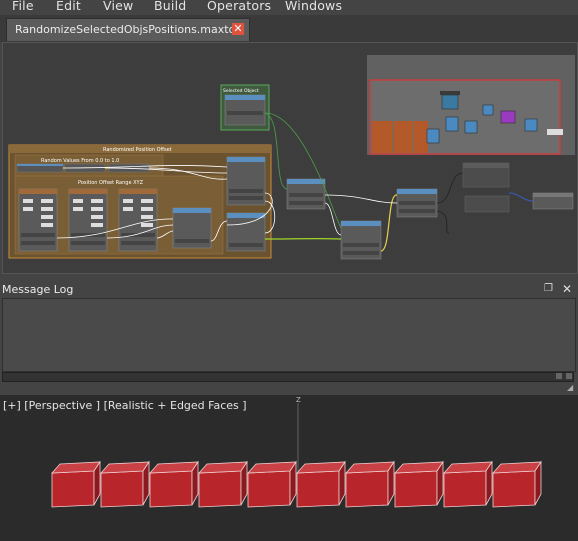  Describe the element at coordinates (313, 6) in the screenshot. I see `menu-windows: Windows` at that location.